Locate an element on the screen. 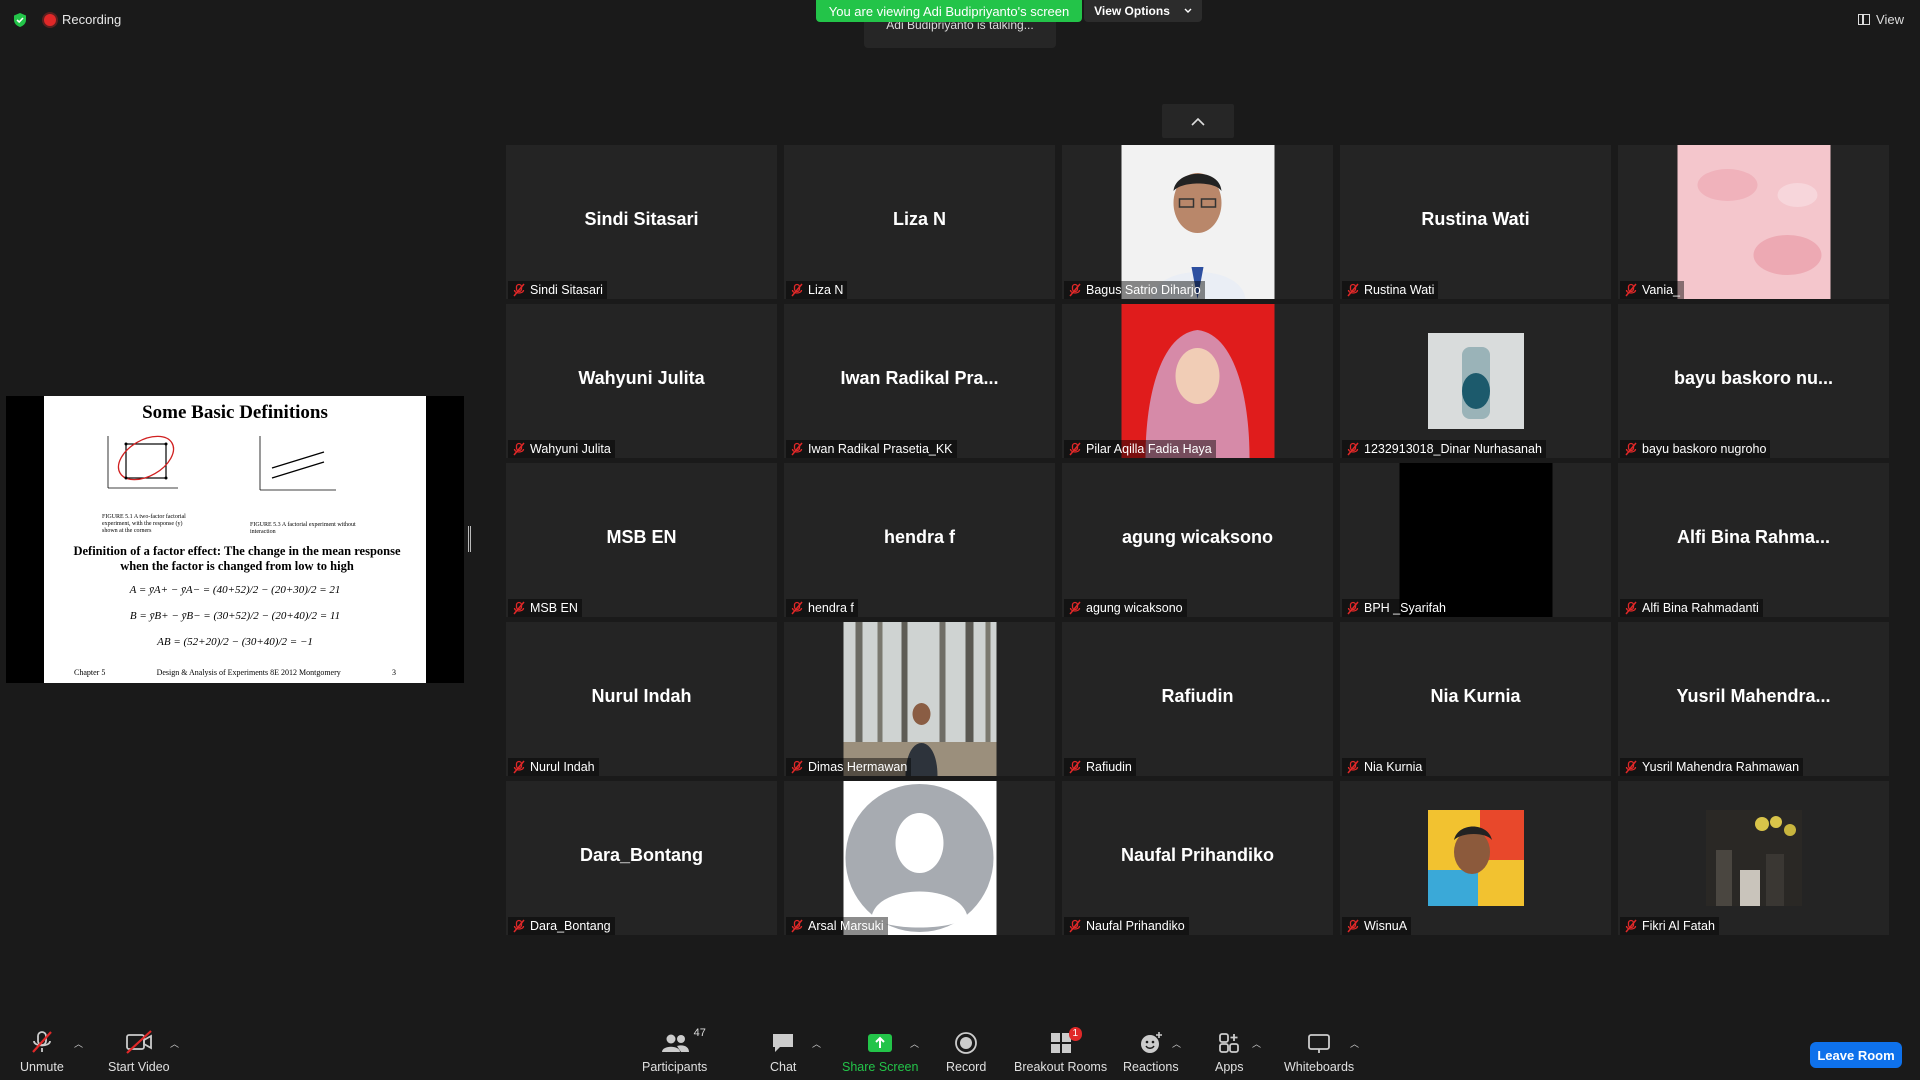 This screenshot has height=1080, width=1920. participant-name-label: Vania_ is located at coordinates (1652, 290).